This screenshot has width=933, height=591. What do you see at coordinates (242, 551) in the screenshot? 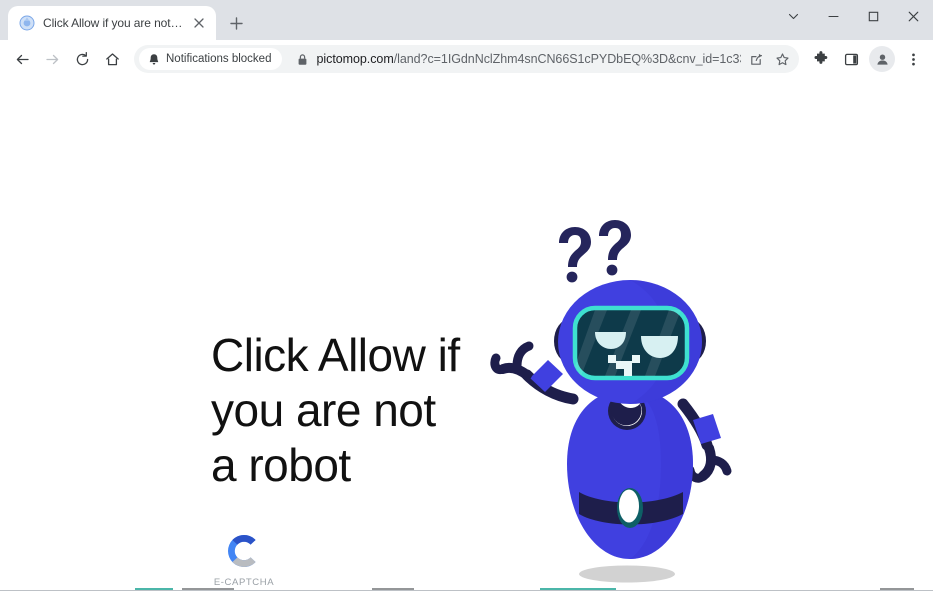
I see `letter-c-logo` at bounding box center [242, 551].